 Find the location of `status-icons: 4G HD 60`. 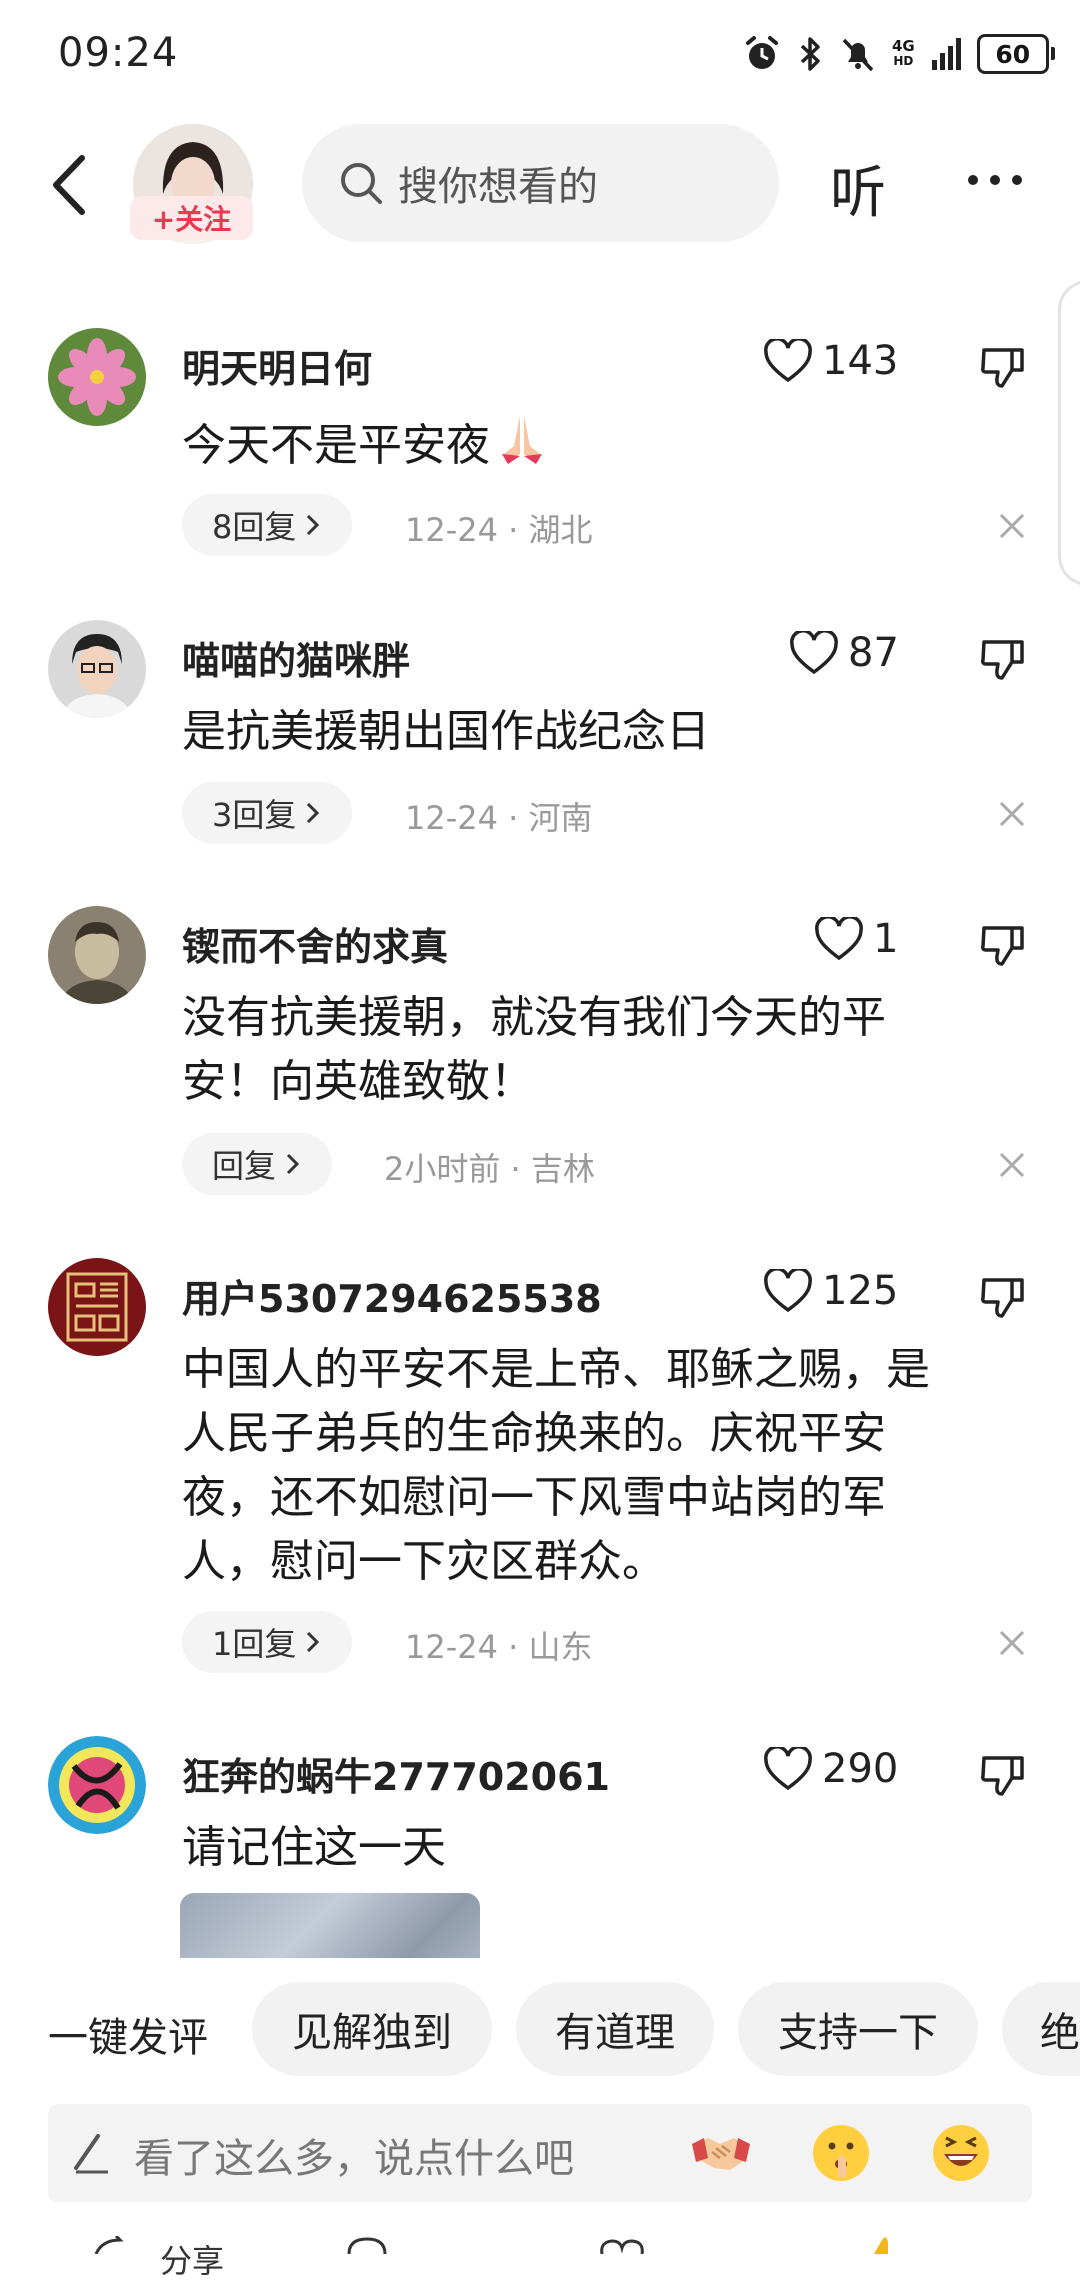

status-icons: 4G HD 60 is located at coordinates (898, 54).